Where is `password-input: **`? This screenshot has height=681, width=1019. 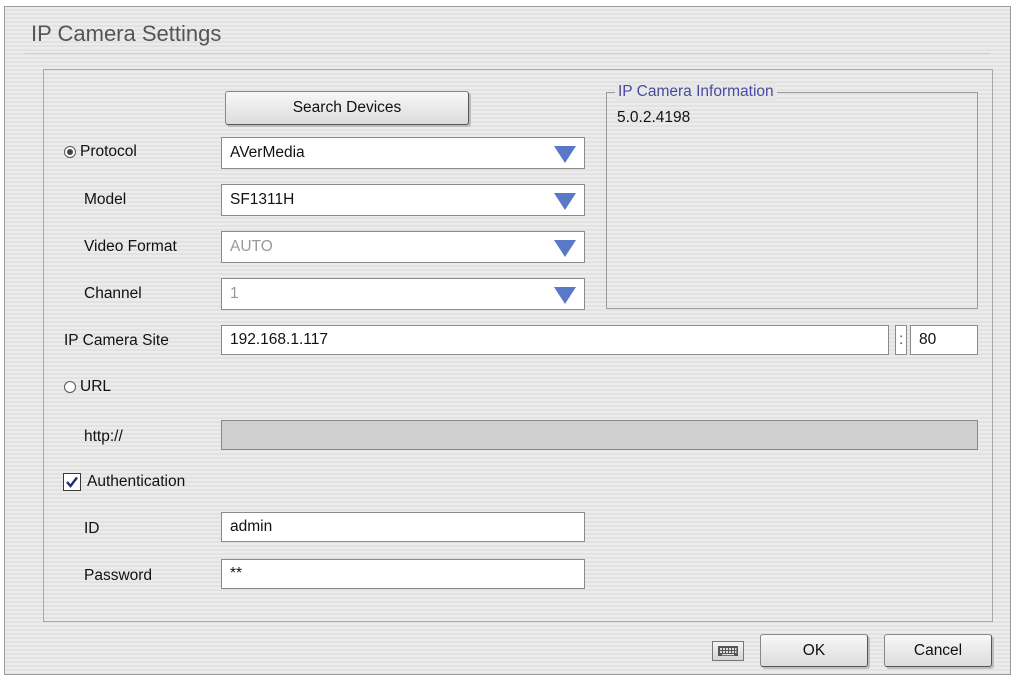 password-input: ** is located at coordinates (403, 574).